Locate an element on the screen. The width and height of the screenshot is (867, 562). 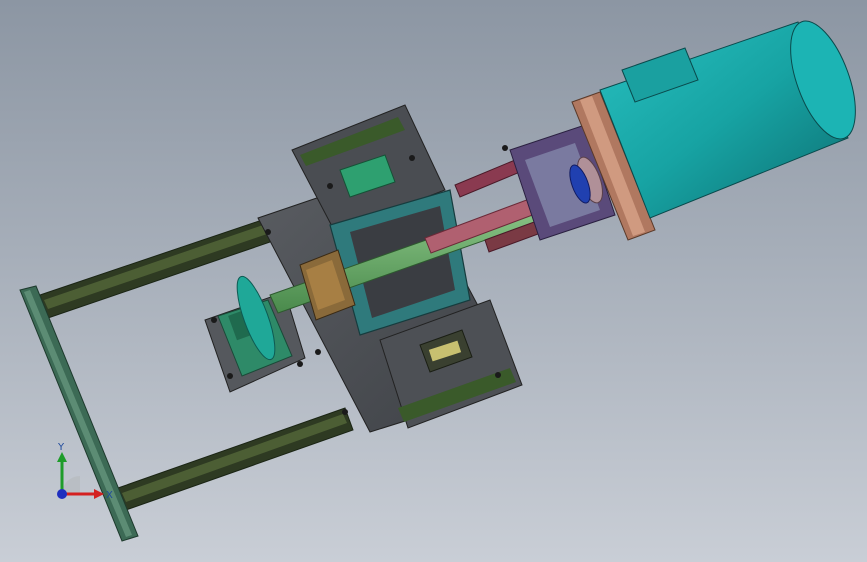
coordinate-triad: Y X is located at coordinates (85, 471).